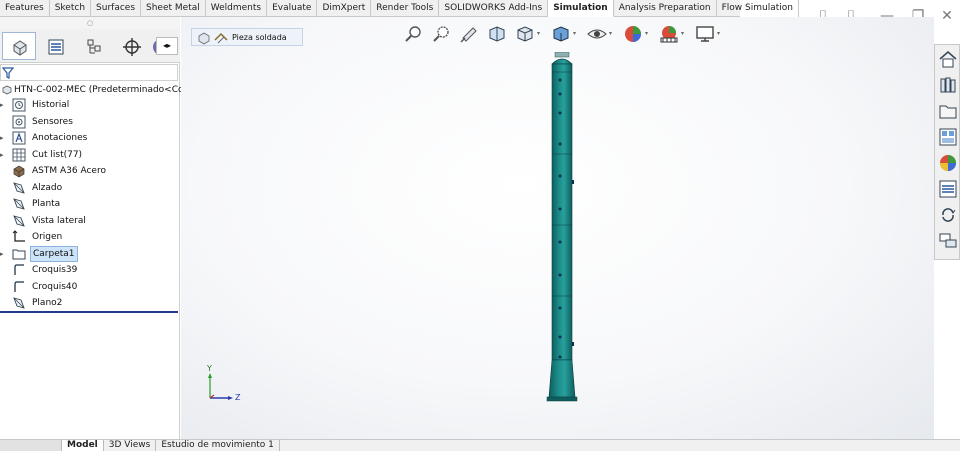 The image size is (960, 451). Describe the element at coordinates (948, 241) in the screenshot. I see `community-button` at that location.